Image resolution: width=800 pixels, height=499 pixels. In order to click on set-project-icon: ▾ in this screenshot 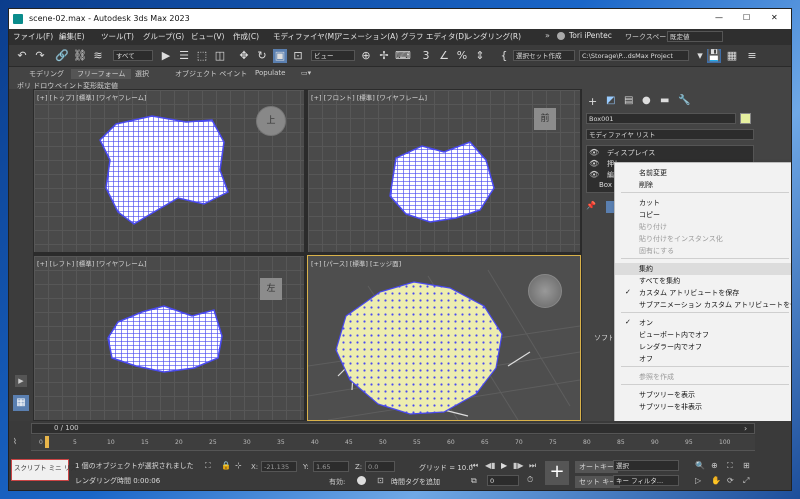, I will do `click(700, 56)`.